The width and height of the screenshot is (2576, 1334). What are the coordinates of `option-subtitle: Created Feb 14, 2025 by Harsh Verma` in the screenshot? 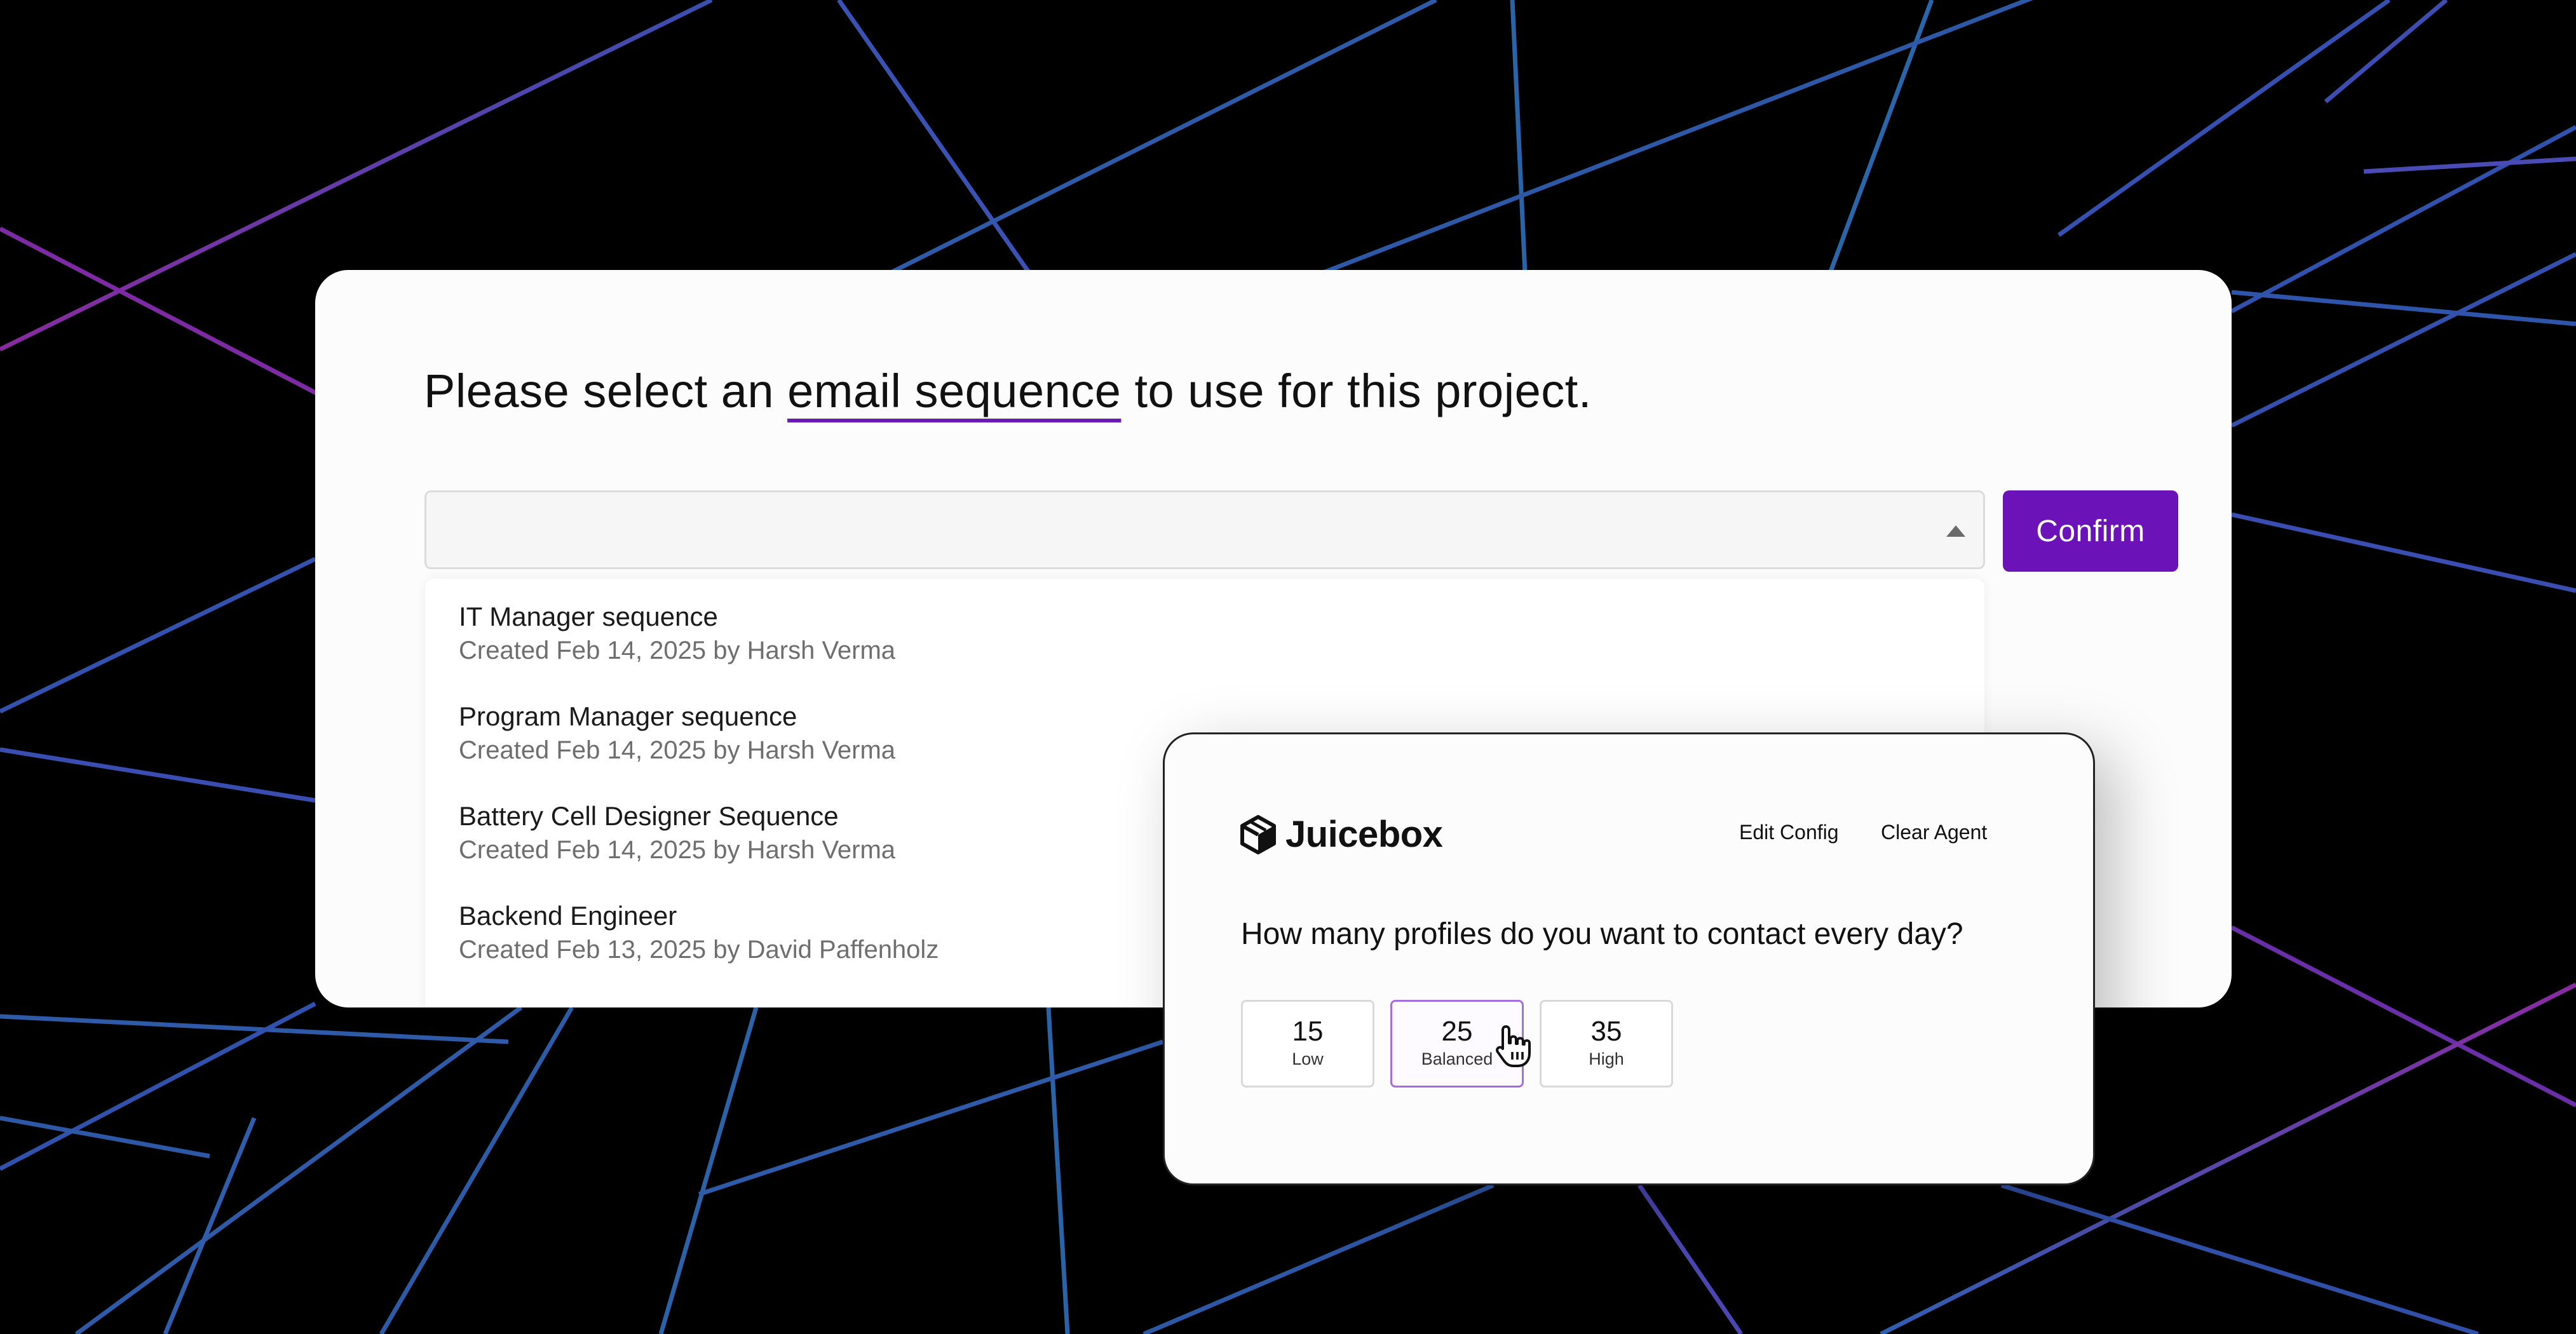 It's located at (677, 651).